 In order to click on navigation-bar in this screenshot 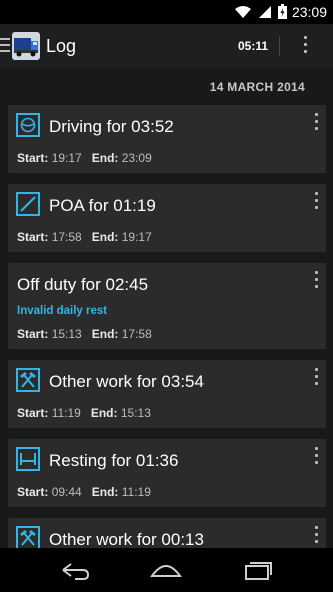, I will do `click(166, 570)`.